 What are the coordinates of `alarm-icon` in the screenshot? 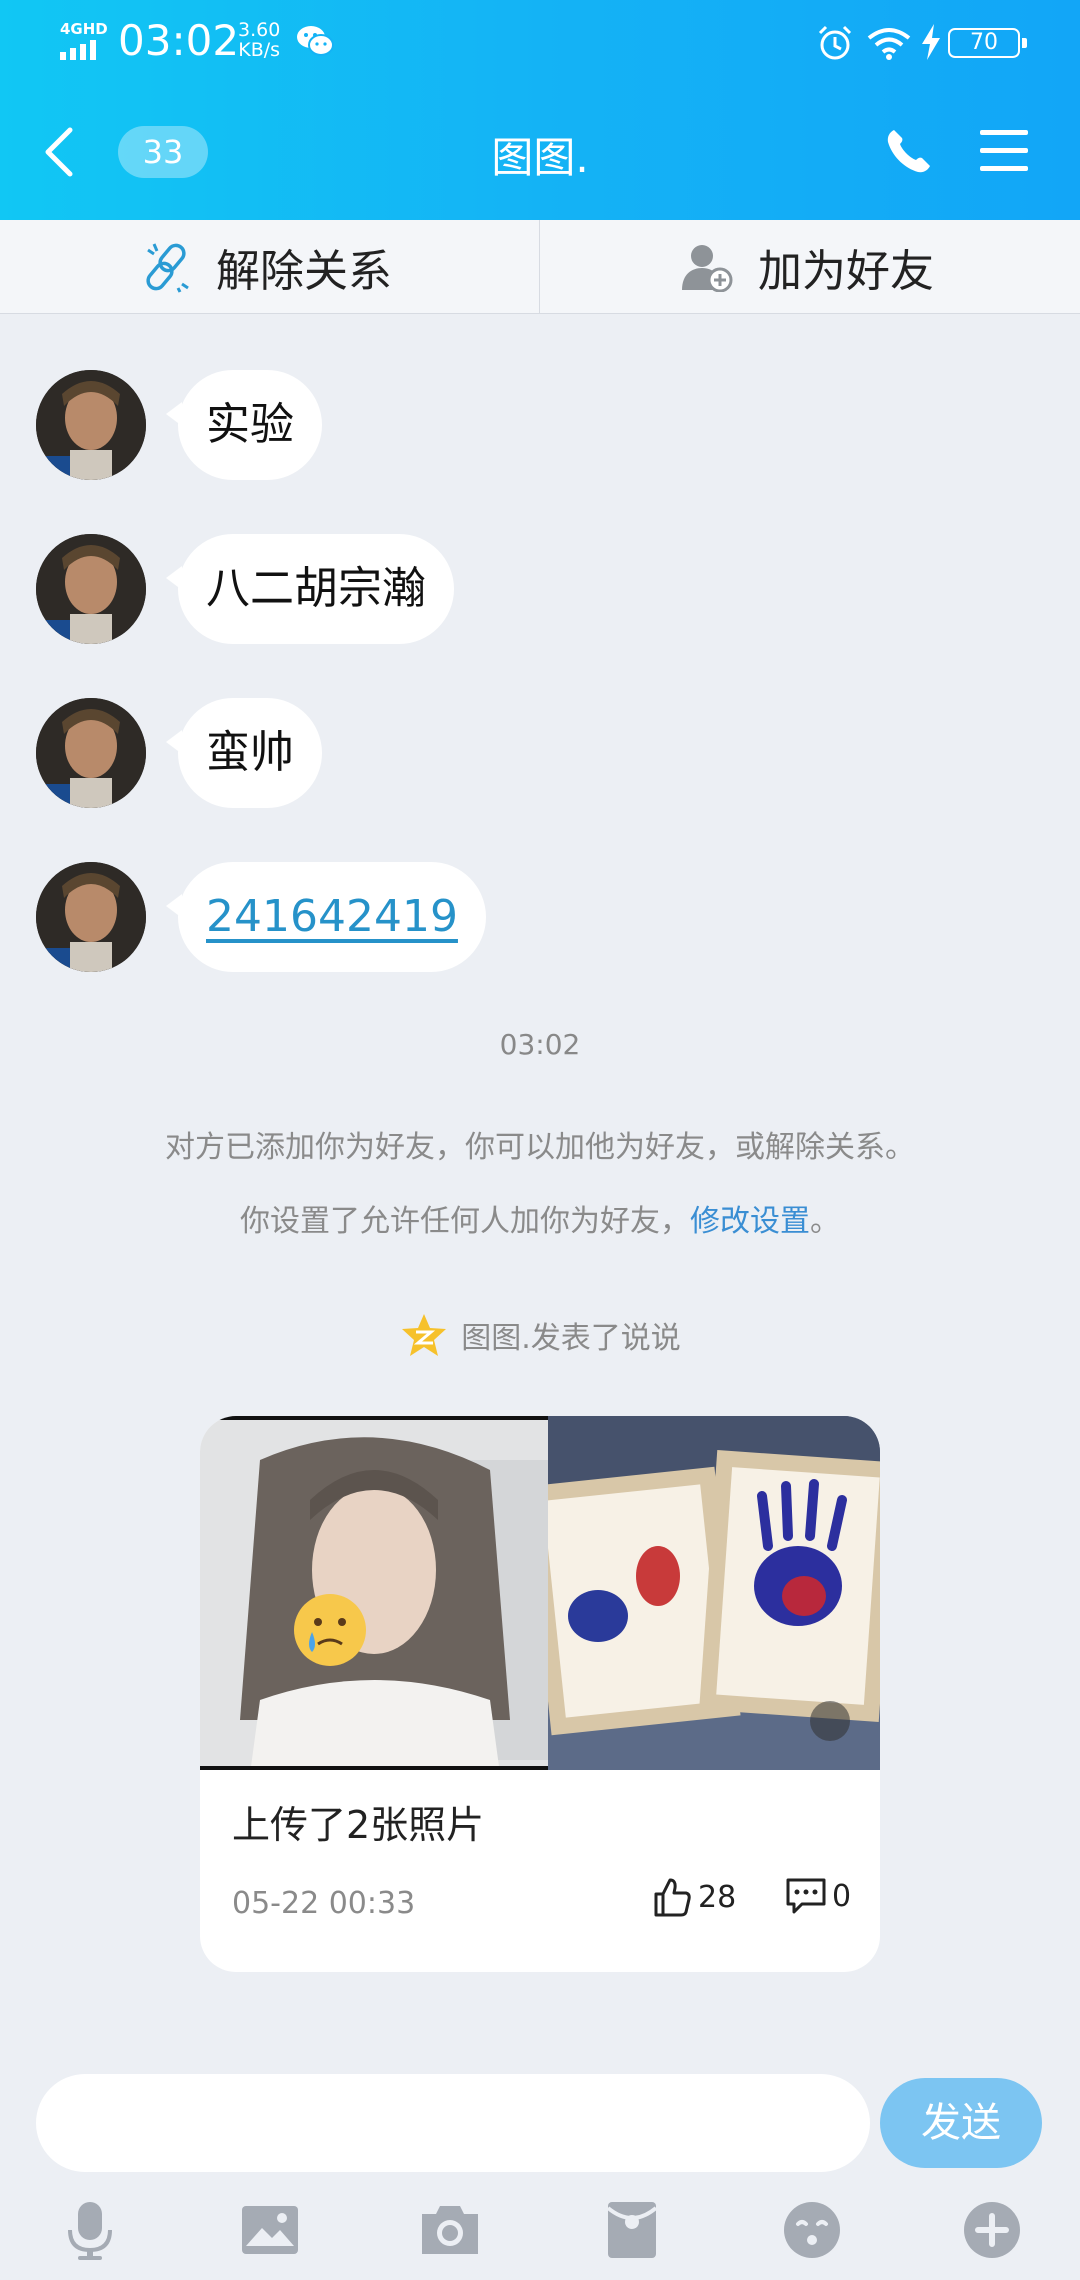 It's located at (835, 42).